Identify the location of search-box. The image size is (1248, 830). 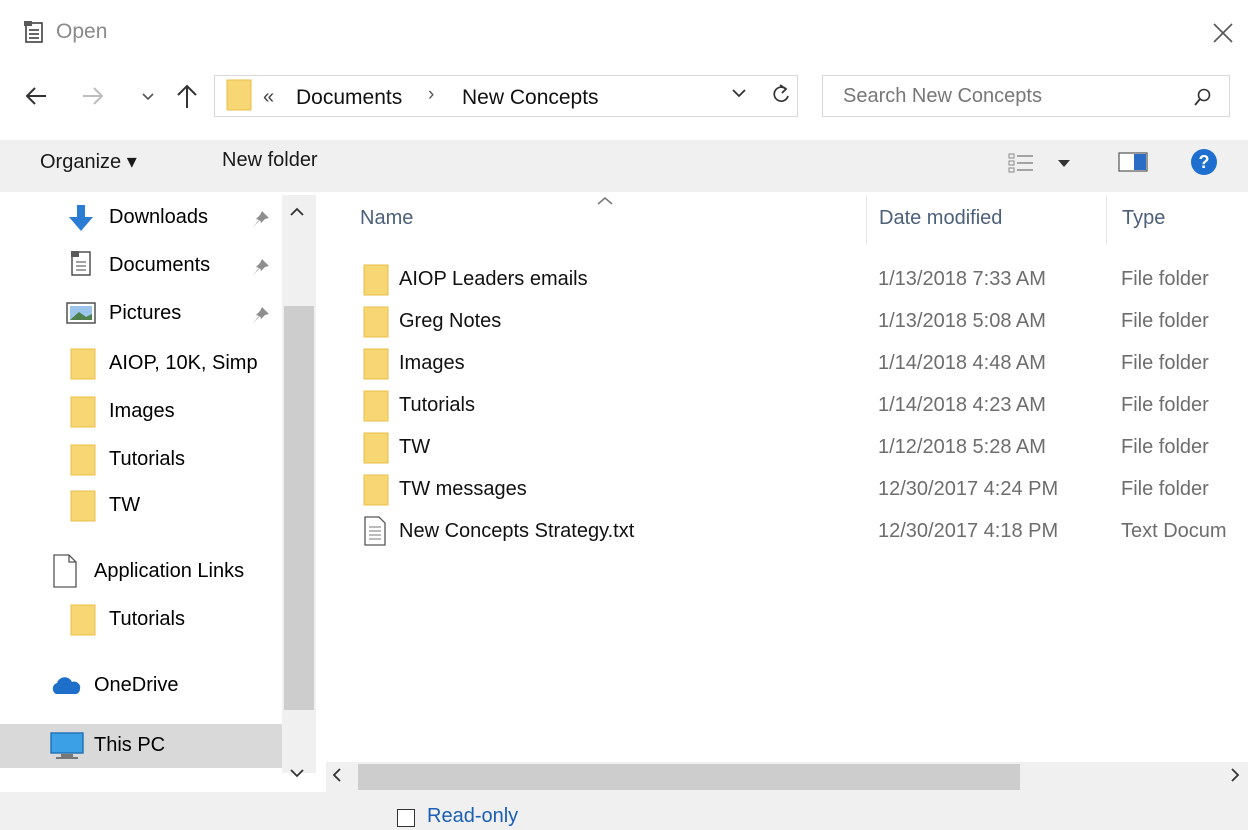
(1026, 96).